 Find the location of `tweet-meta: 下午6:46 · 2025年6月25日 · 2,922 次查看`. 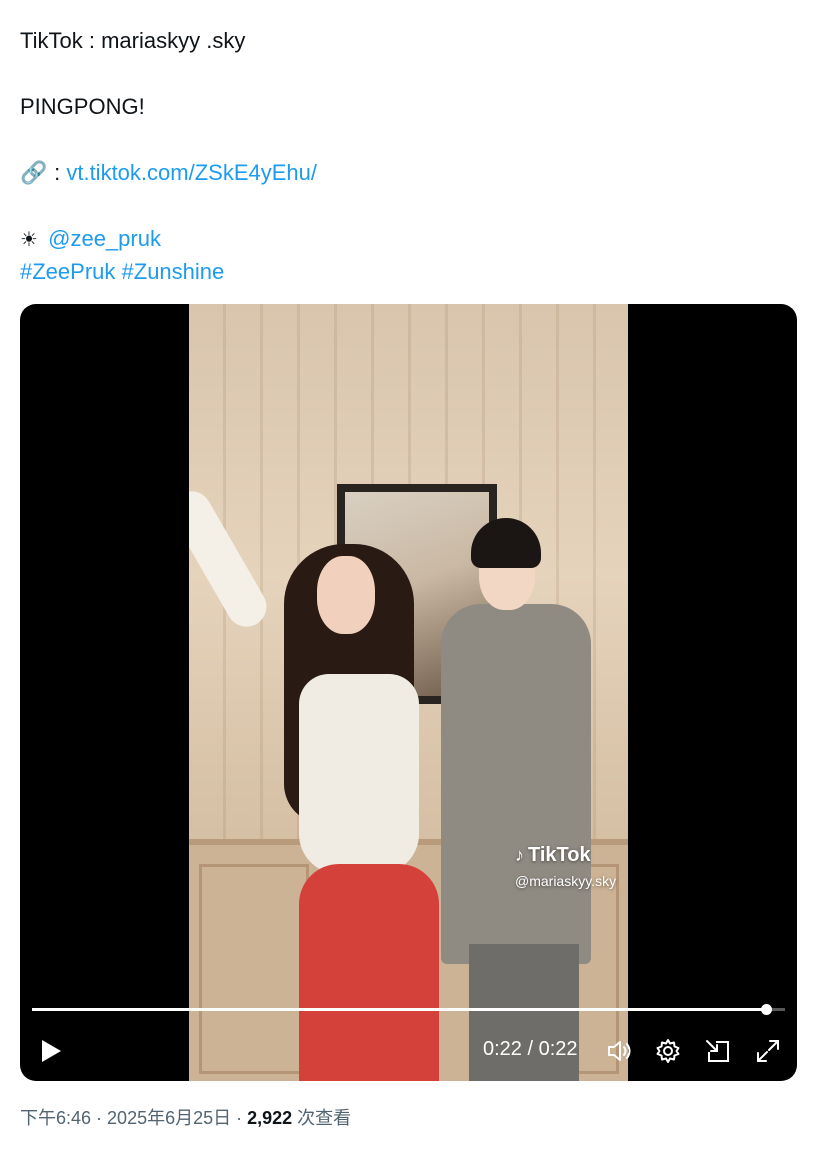

tweet-meta: 下午6:46 · 2025年6月25日 · 2,922 次查看 is located at coordinates (185, 1117).